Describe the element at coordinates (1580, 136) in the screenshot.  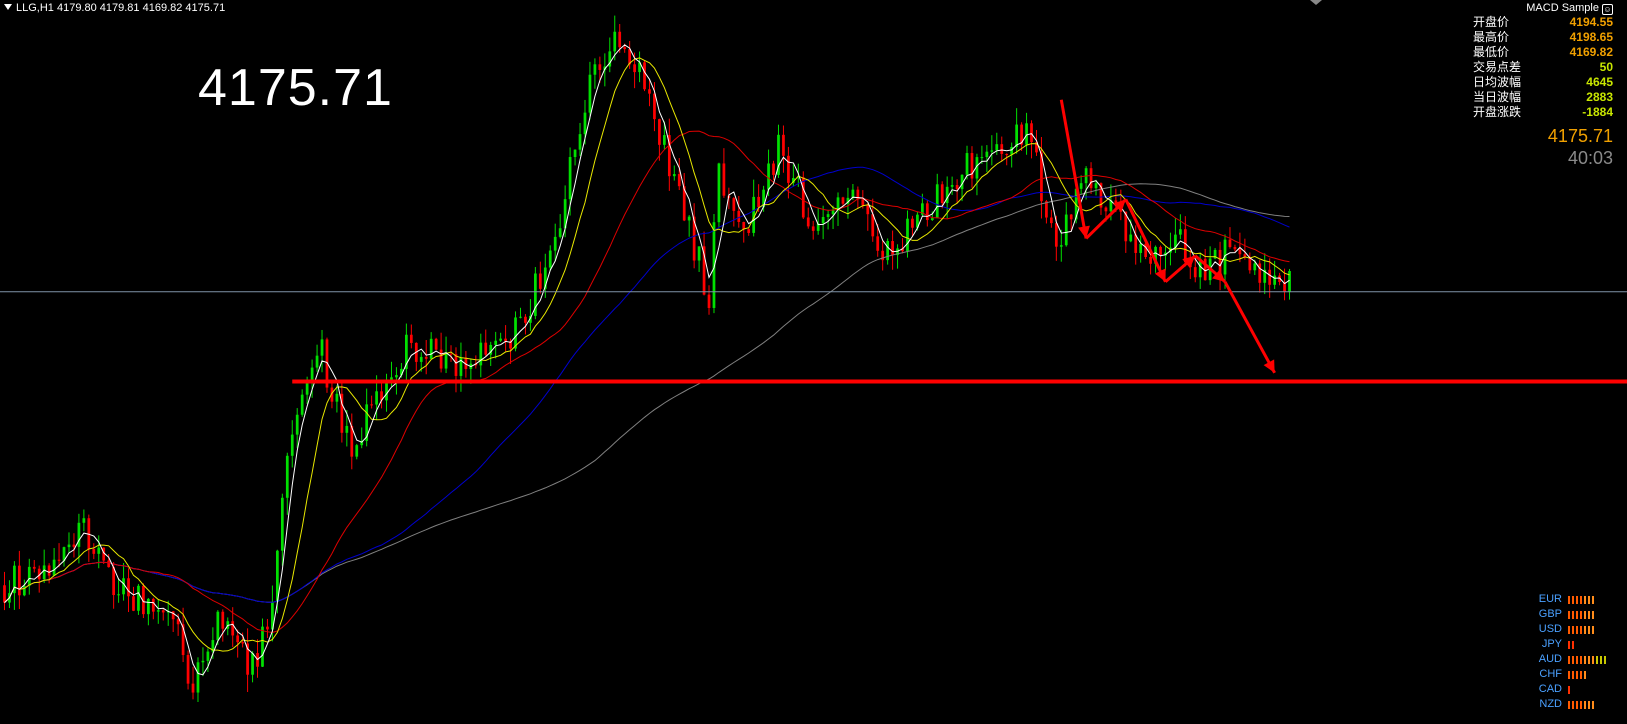
I see `current-price: 4175.71` at that location.